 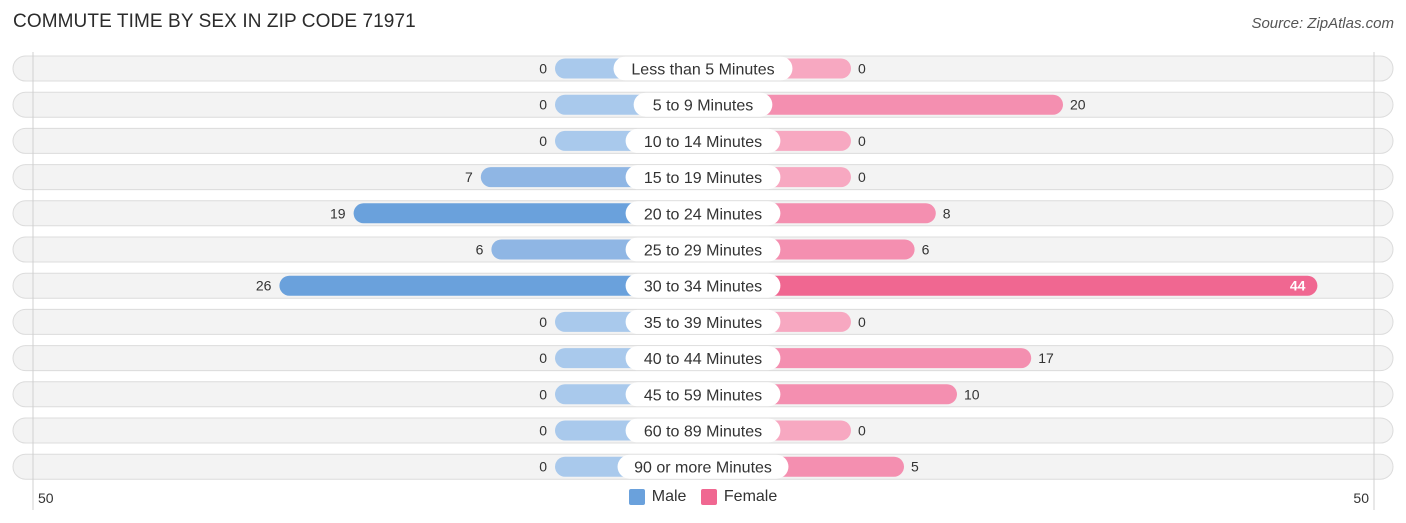 I want to click on category-label: 90 or more Minutes, so click(x=703, y=468).